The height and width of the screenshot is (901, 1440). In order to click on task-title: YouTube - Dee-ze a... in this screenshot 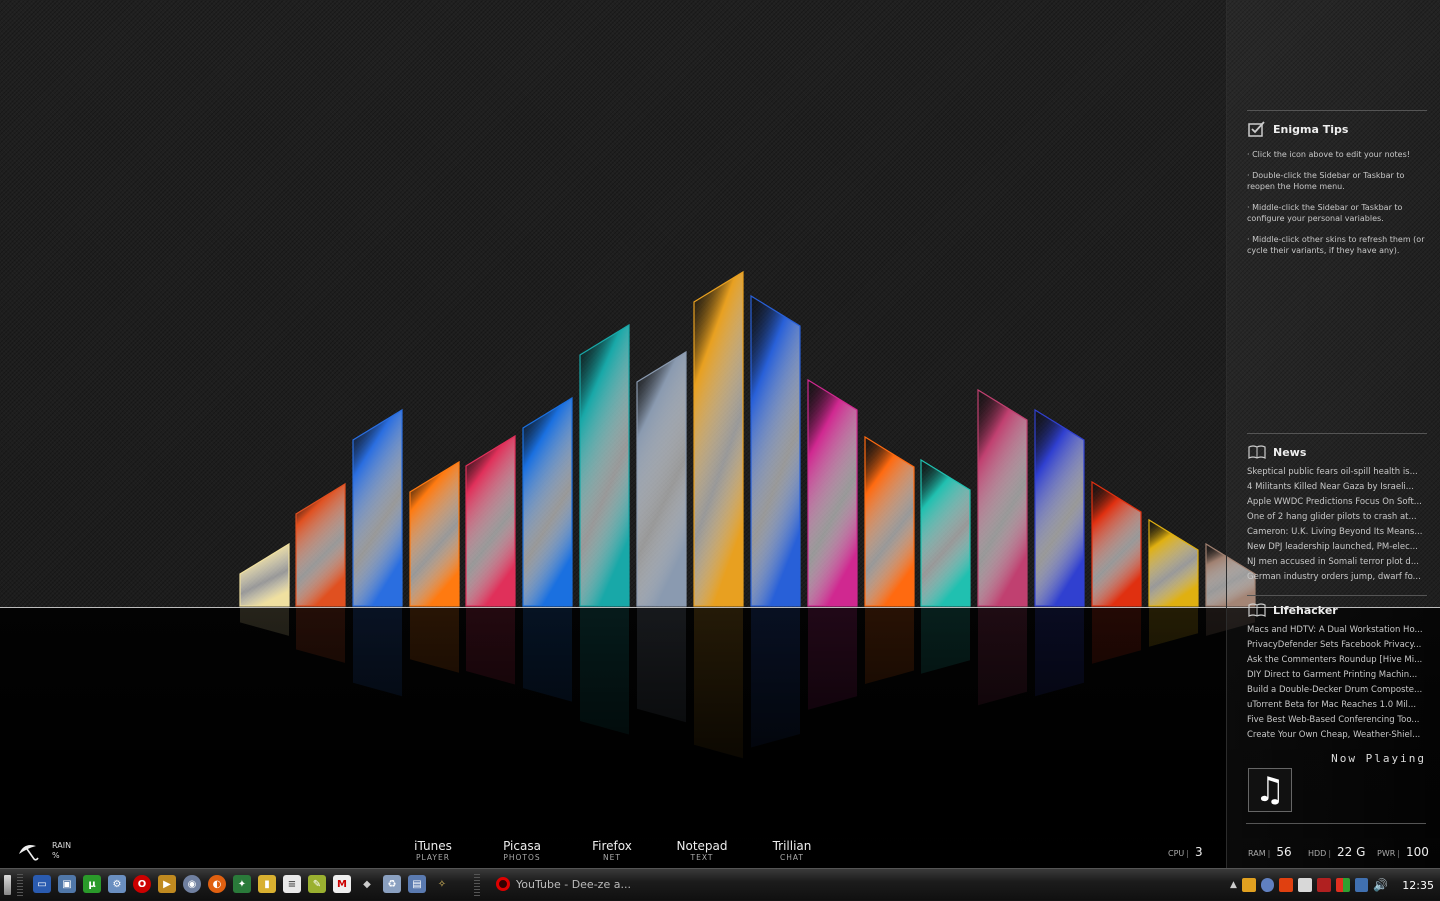, I will do `click(573, 884)`.